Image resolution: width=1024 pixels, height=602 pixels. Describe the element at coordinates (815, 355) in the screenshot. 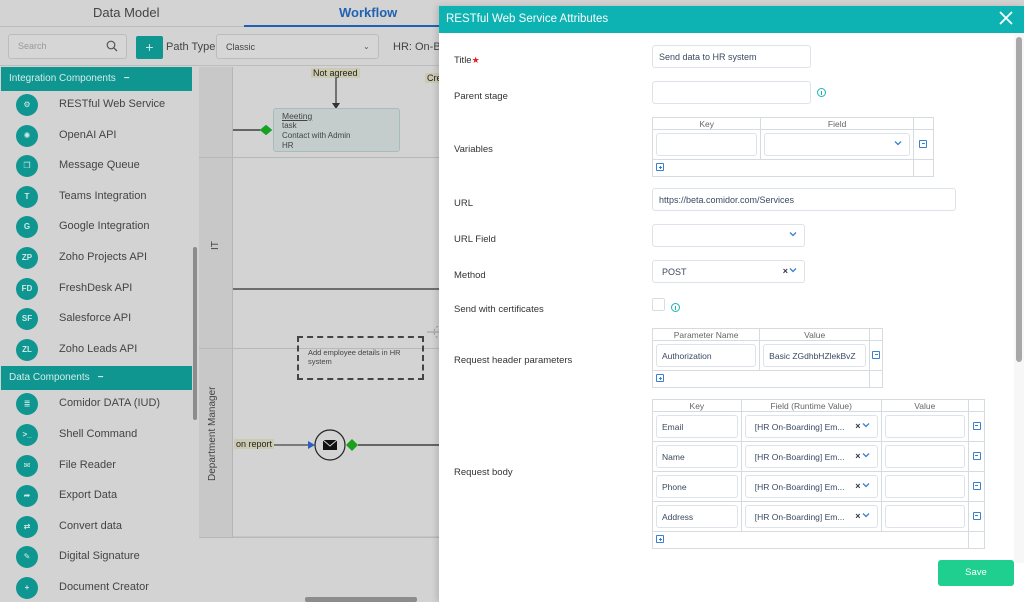

I see `header-value-input: Basic ZGdhbHZlekBvZ` at that location.